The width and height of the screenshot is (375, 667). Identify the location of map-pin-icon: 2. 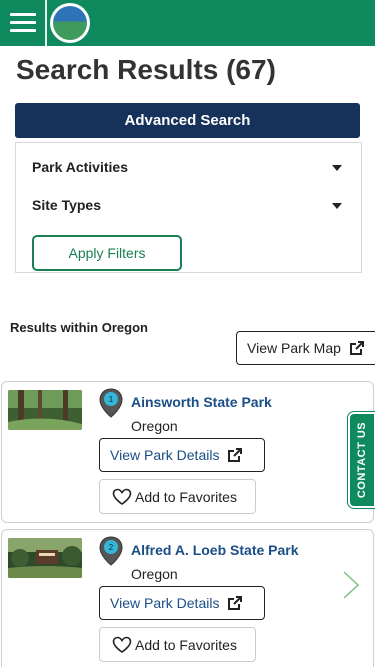
(111, 551).